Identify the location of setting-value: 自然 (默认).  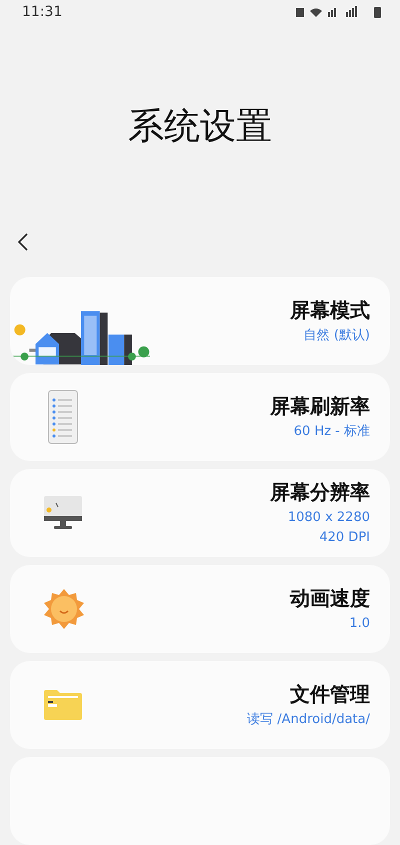
(337, 336).